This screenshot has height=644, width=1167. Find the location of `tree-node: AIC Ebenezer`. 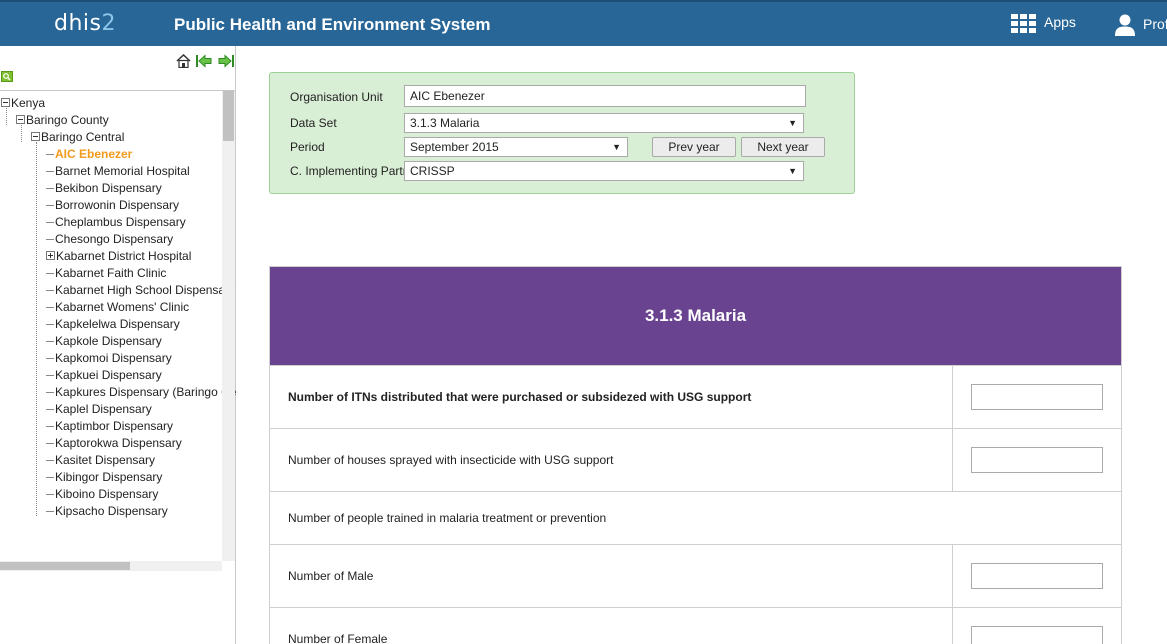

tree-node: AIC Ebenezer is located at coordinates (89, 154).